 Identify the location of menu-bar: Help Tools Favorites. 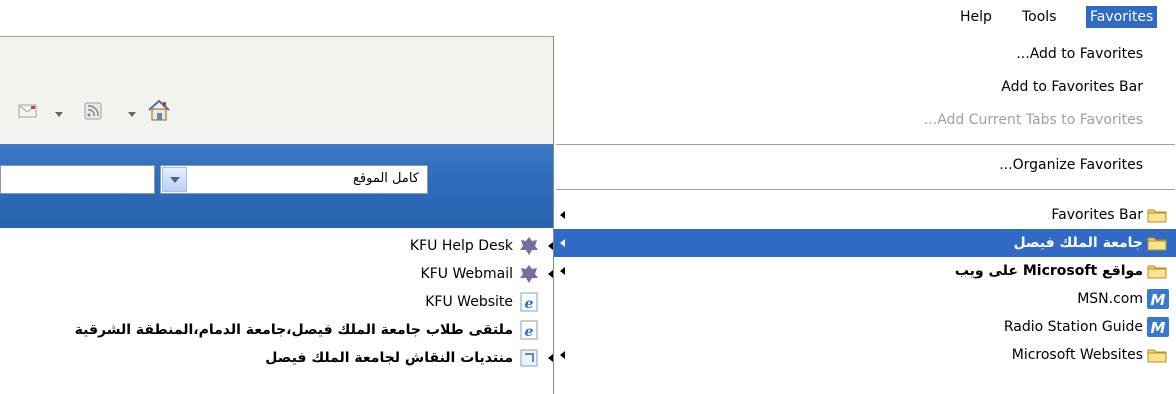
(588, 18).